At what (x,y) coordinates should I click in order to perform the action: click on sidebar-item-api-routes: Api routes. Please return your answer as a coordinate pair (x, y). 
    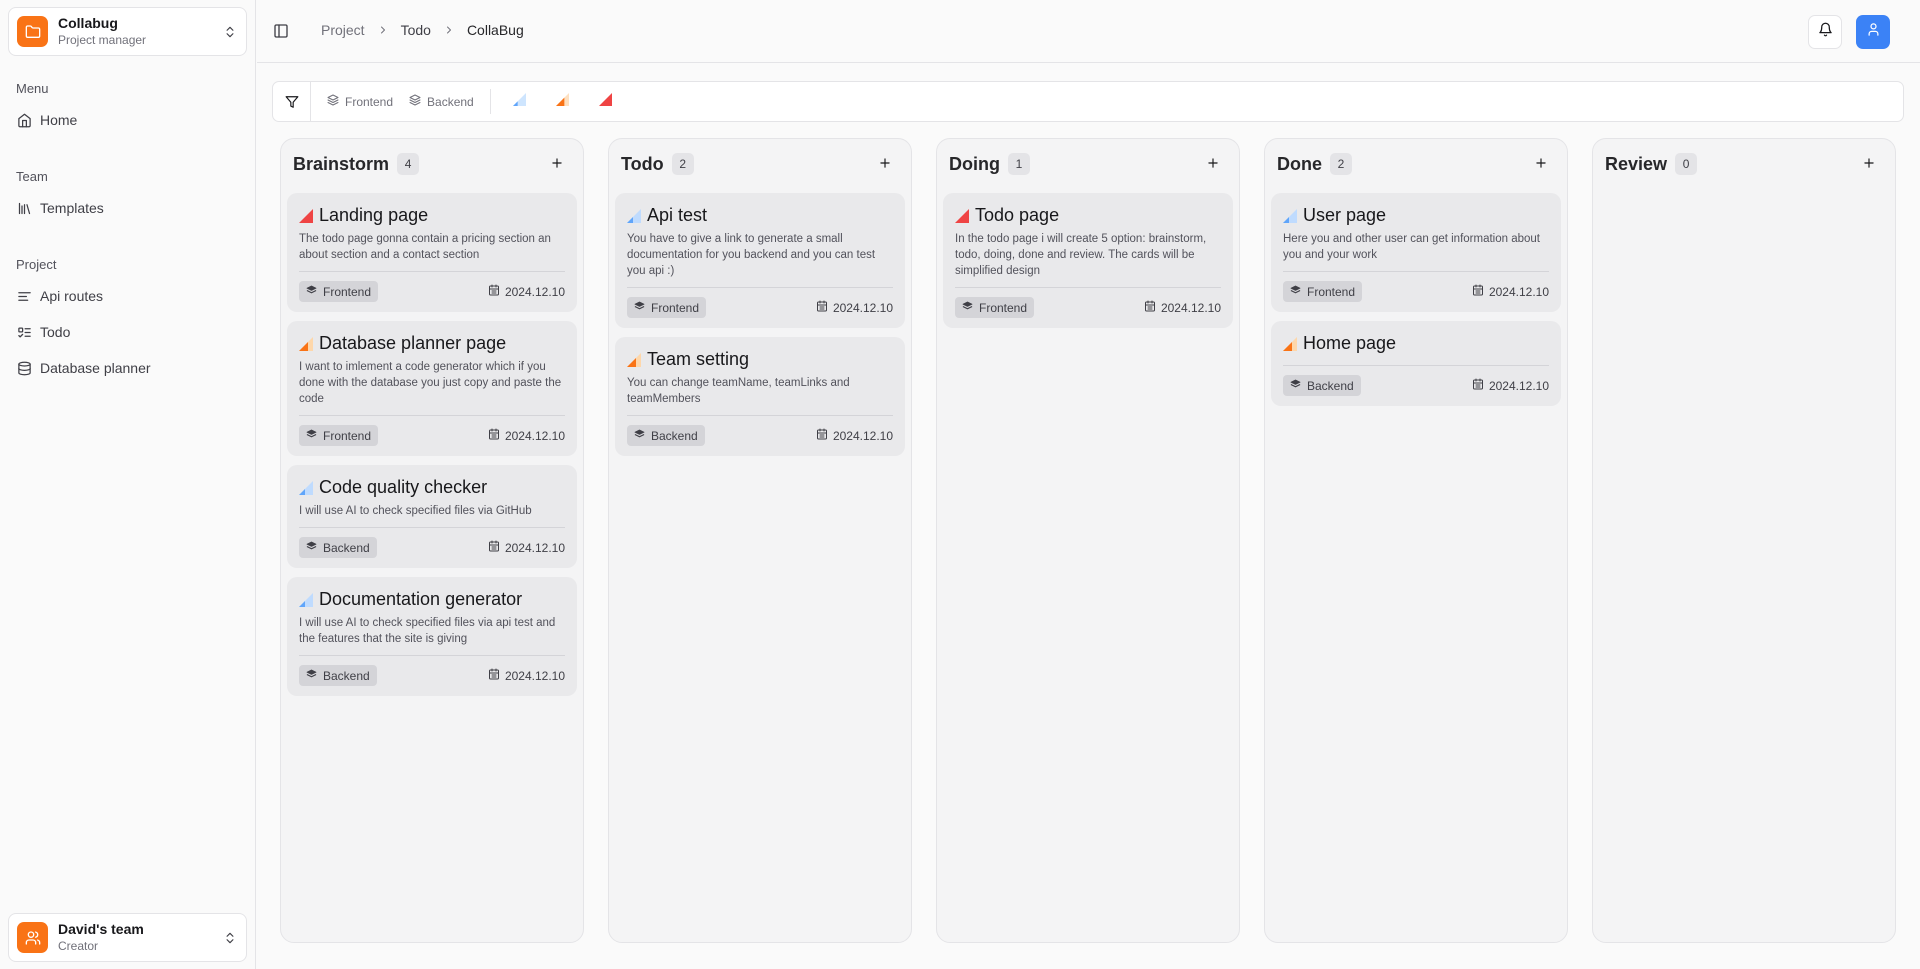
    Looking at the image, I should click on (128, 296).